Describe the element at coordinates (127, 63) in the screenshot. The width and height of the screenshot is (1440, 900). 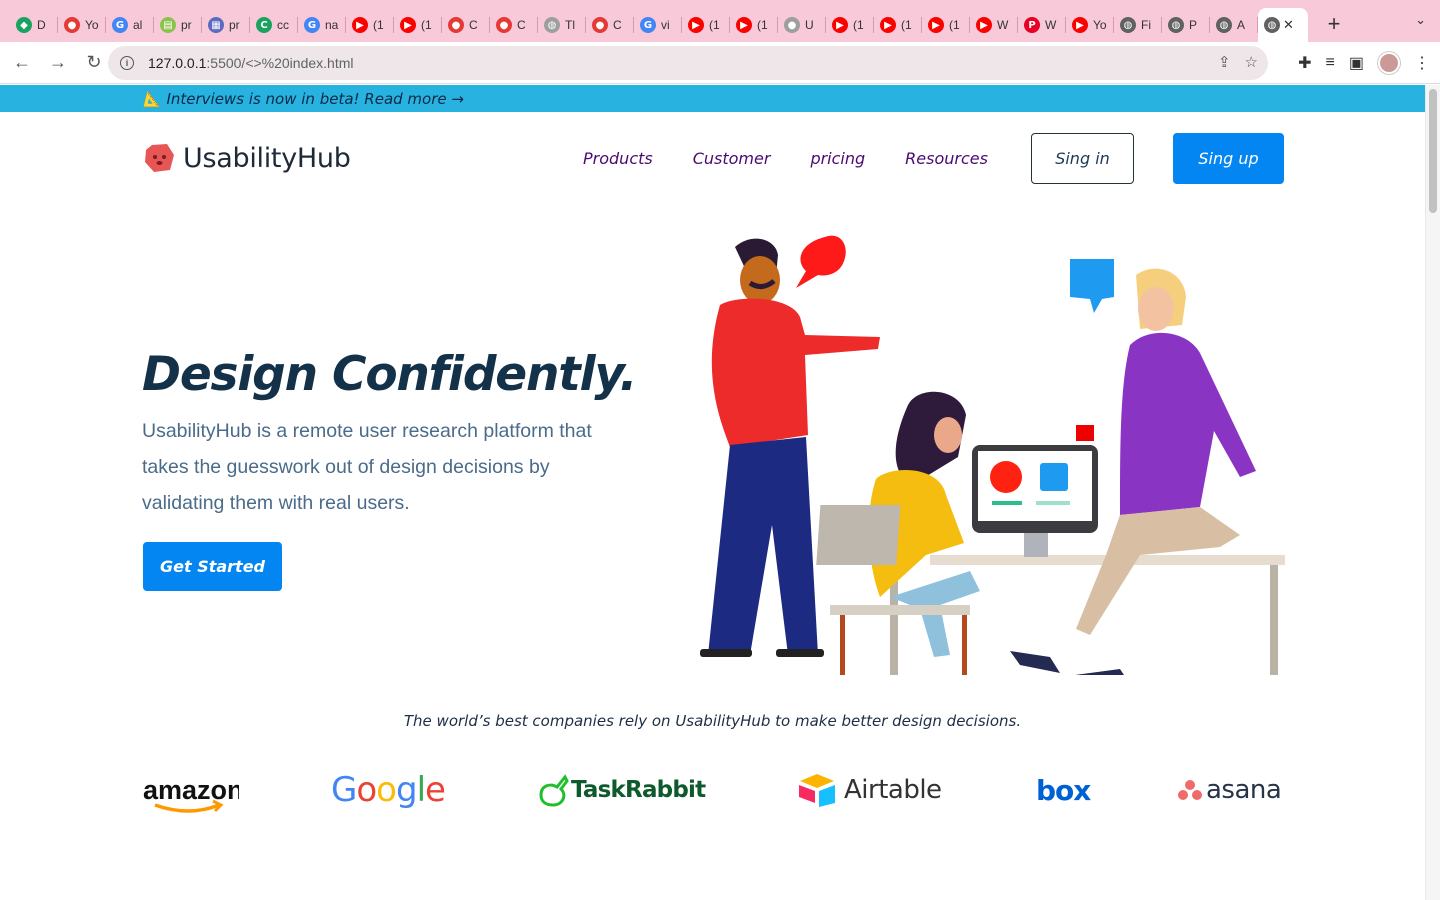
I see `site-info-icon: i` at that location.